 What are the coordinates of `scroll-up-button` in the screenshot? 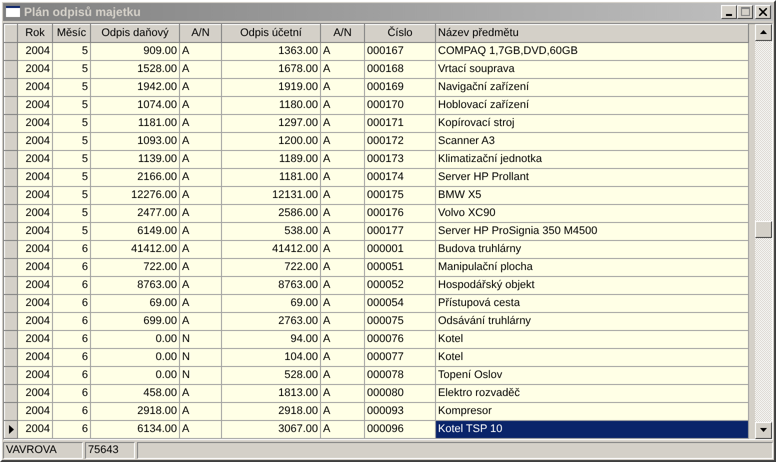 It's located at (763, 32).